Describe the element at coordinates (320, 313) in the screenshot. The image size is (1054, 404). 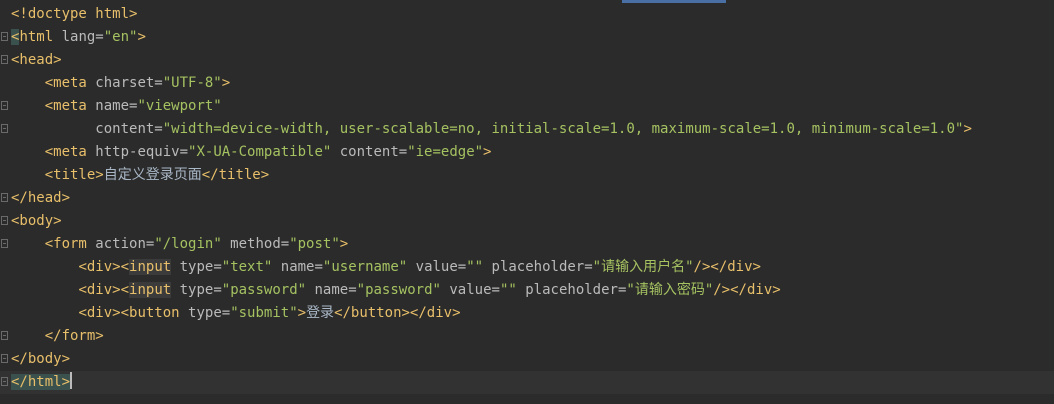
I see `code-token-text: 登录` at that location.